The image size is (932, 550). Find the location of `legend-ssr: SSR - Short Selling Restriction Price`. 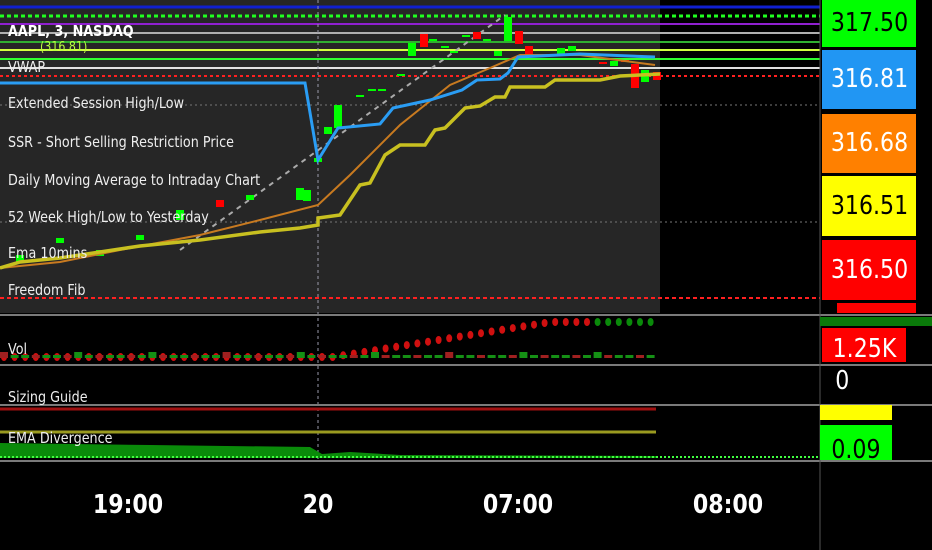

legend-ssr: SSR - Short Selling Restriction Price is located at coordinates (121, 142).